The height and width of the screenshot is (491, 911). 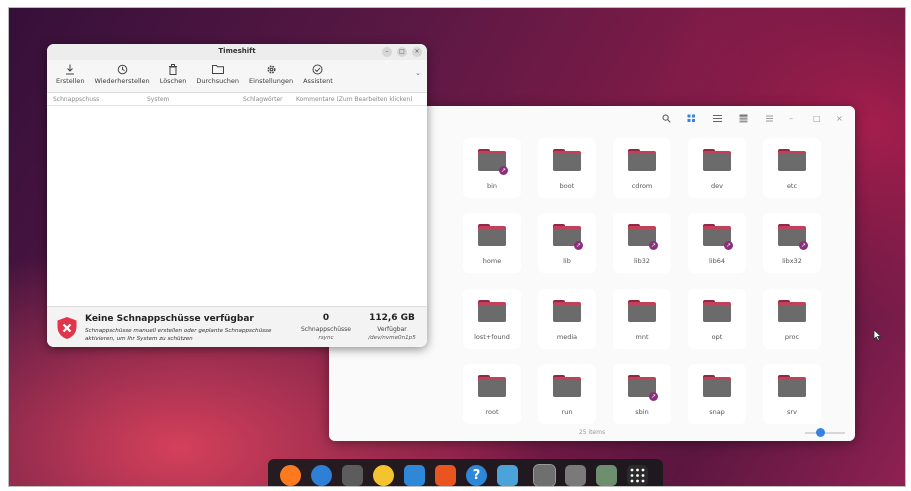 What do you see at coordinates (352, 475) in the screenshot?
I see `files-icon` at bounding box center [352, 475].